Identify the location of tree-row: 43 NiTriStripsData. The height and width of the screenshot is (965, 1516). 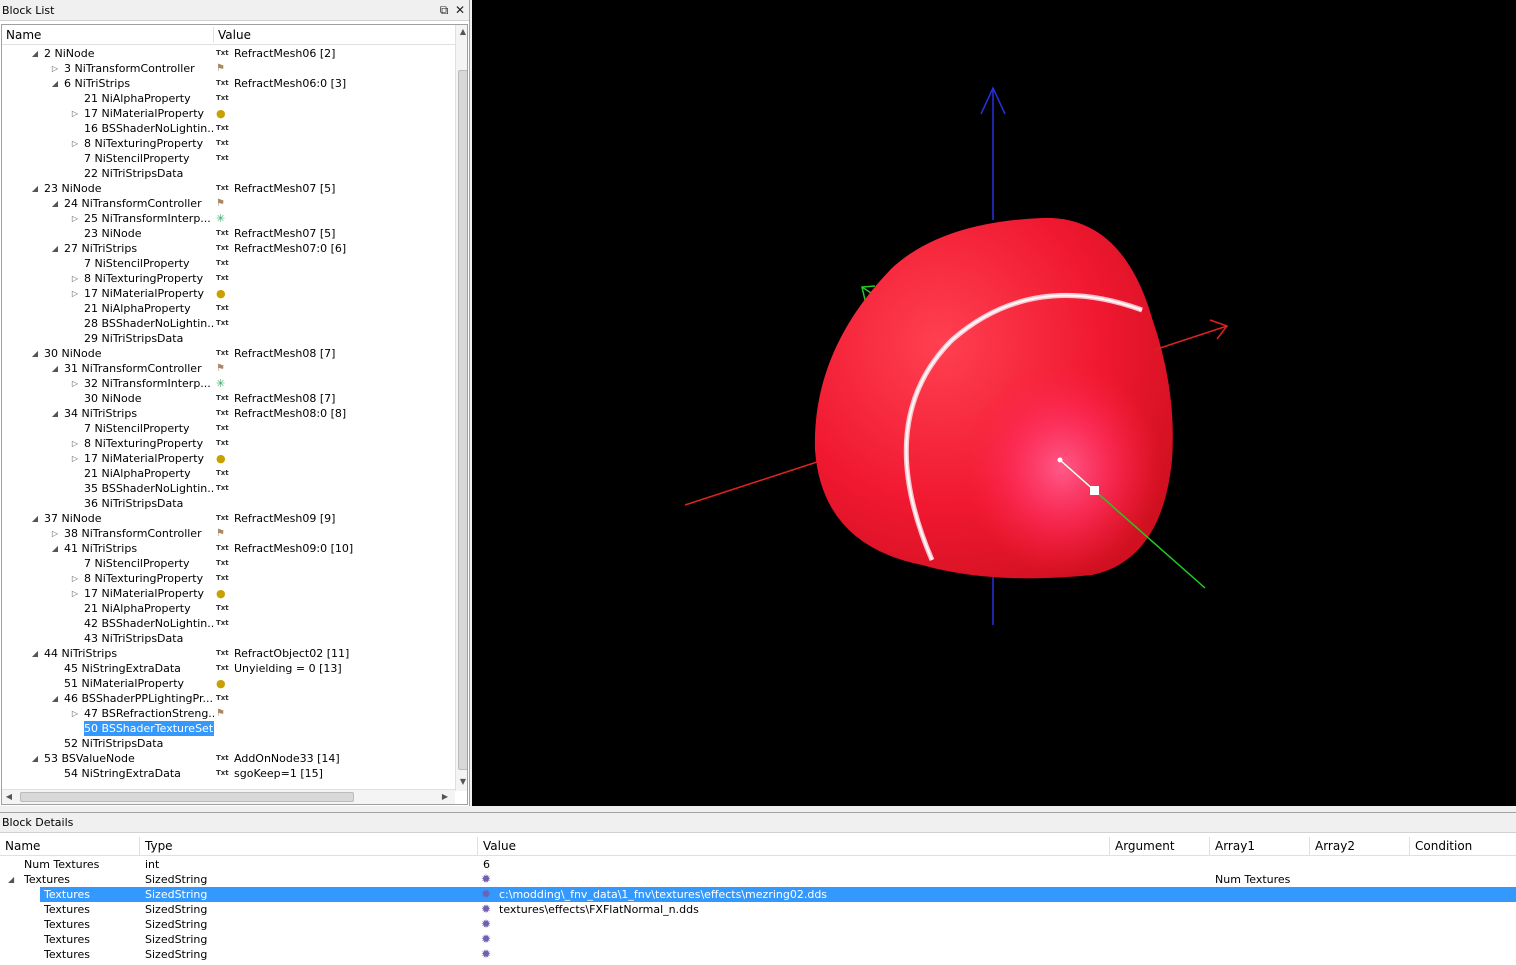
(227, 638).